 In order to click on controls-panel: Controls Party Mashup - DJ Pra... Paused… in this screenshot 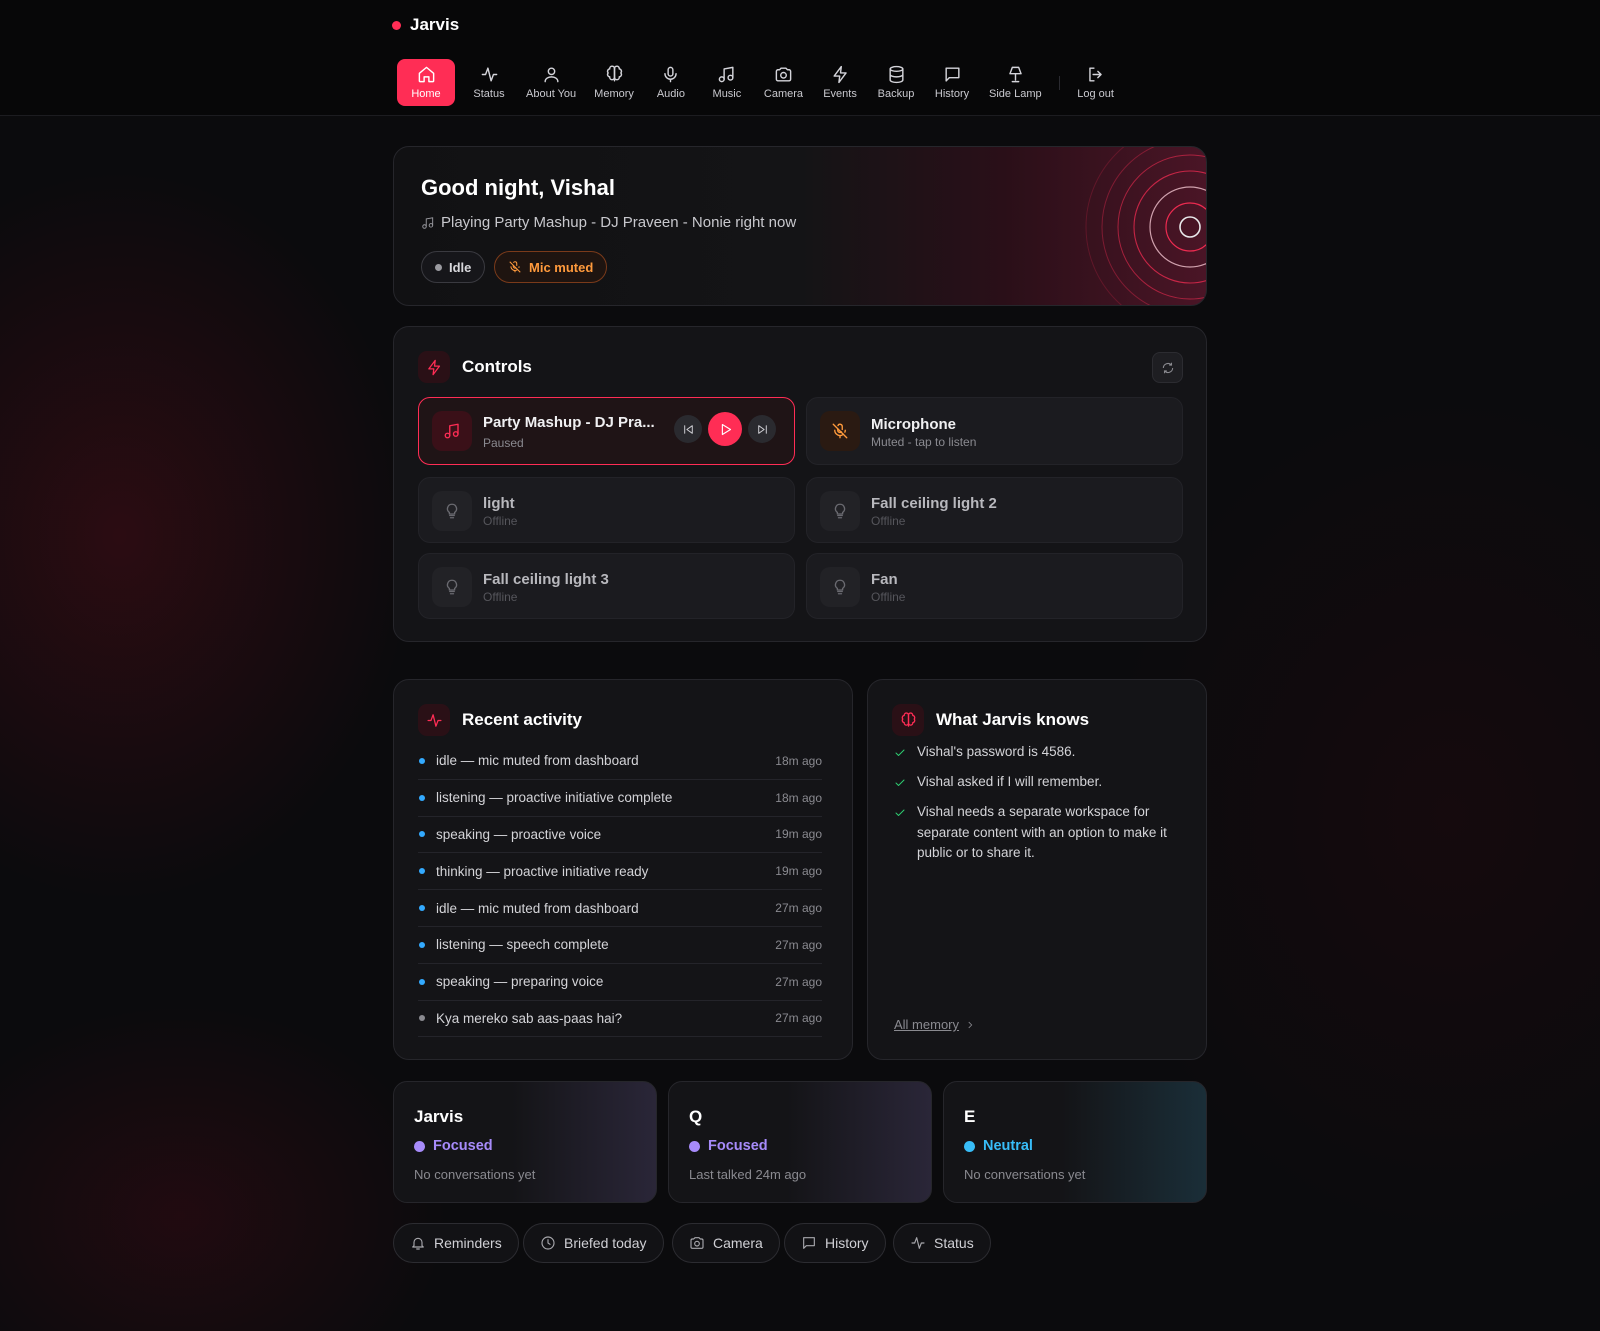, I will do `click(800, 484)`.